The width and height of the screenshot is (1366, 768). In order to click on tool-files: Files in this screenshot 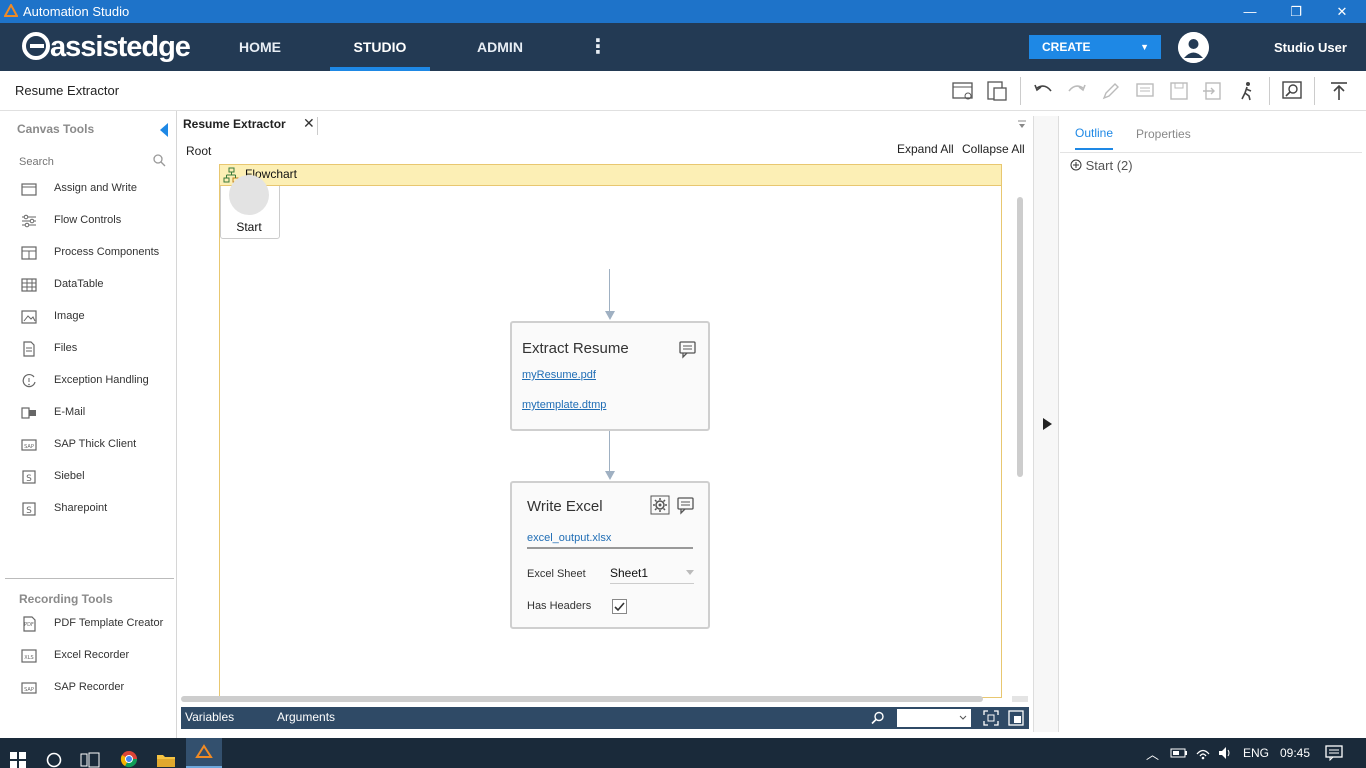, I will do `click(88, 349)`.